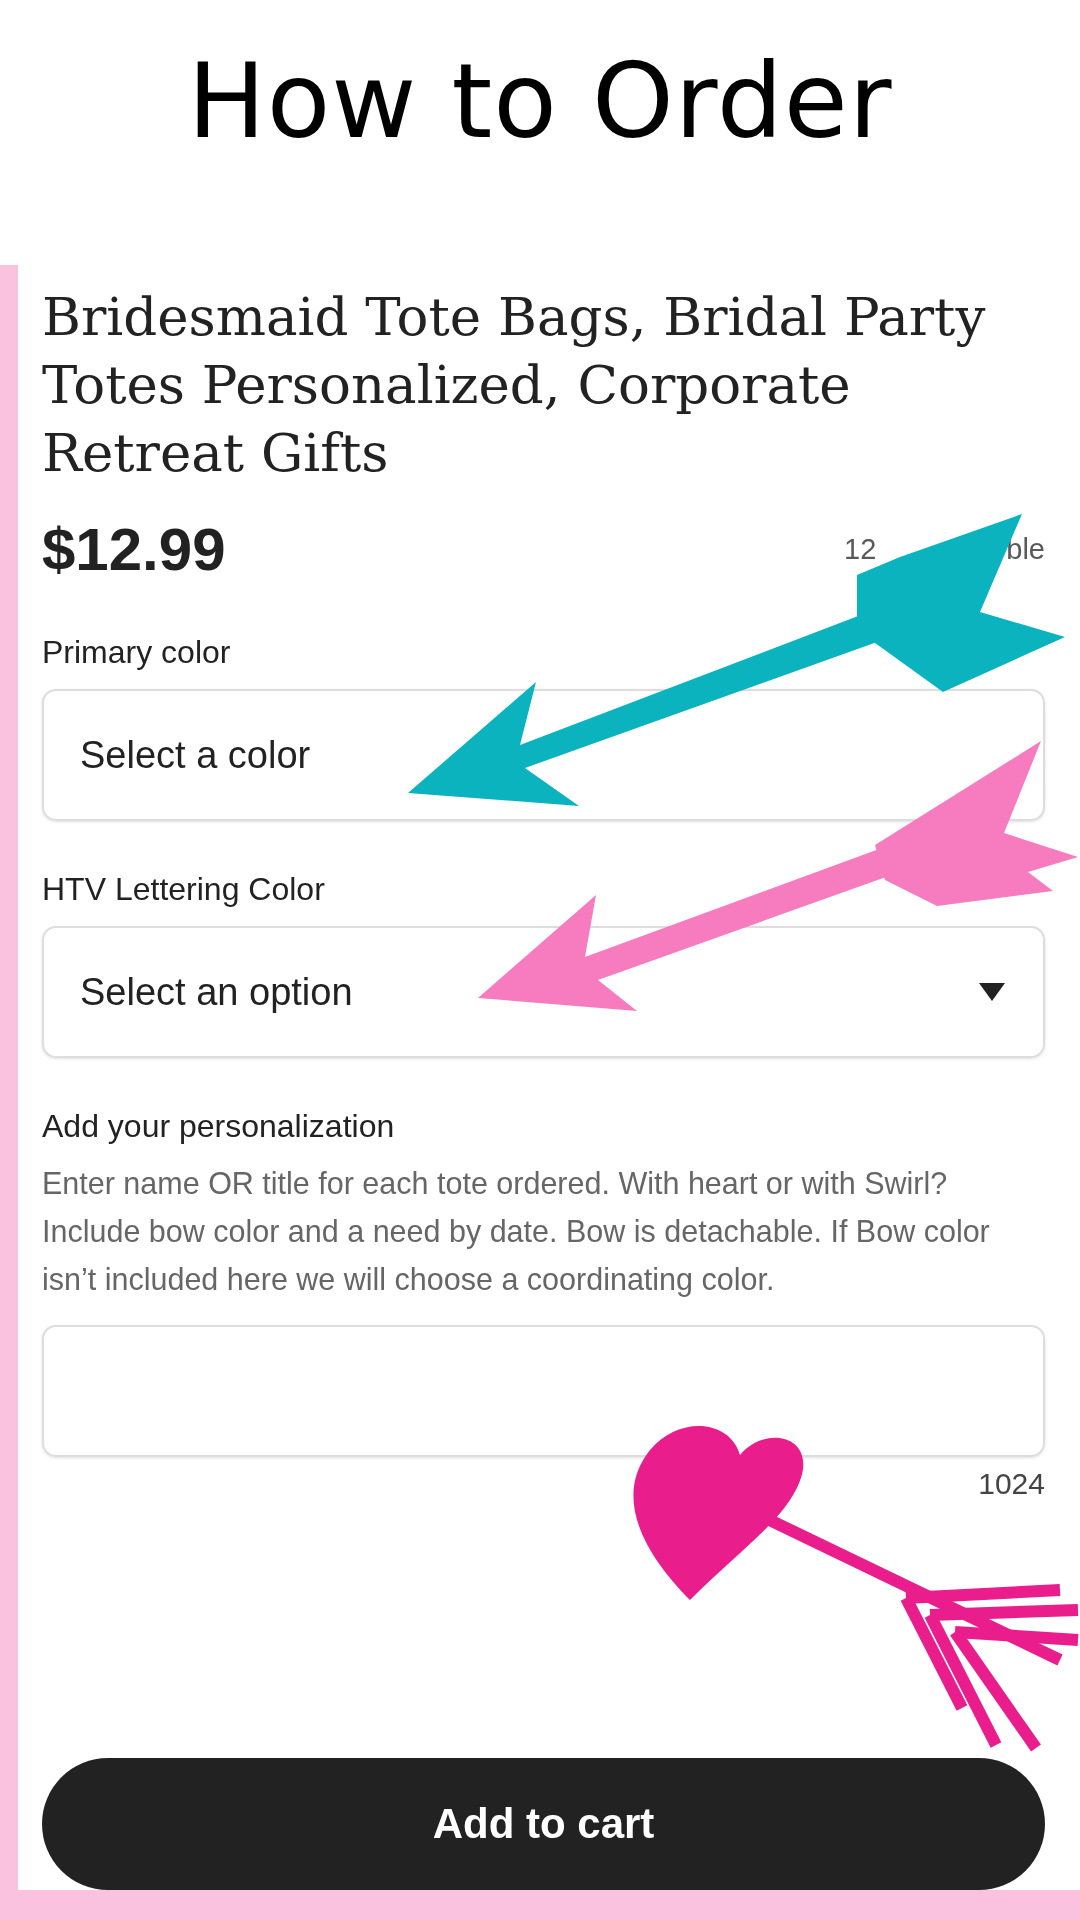 Image resolution: width=1080 pixels, height=1920 pixels. I want to click on caret-icon, so click(992, 992).